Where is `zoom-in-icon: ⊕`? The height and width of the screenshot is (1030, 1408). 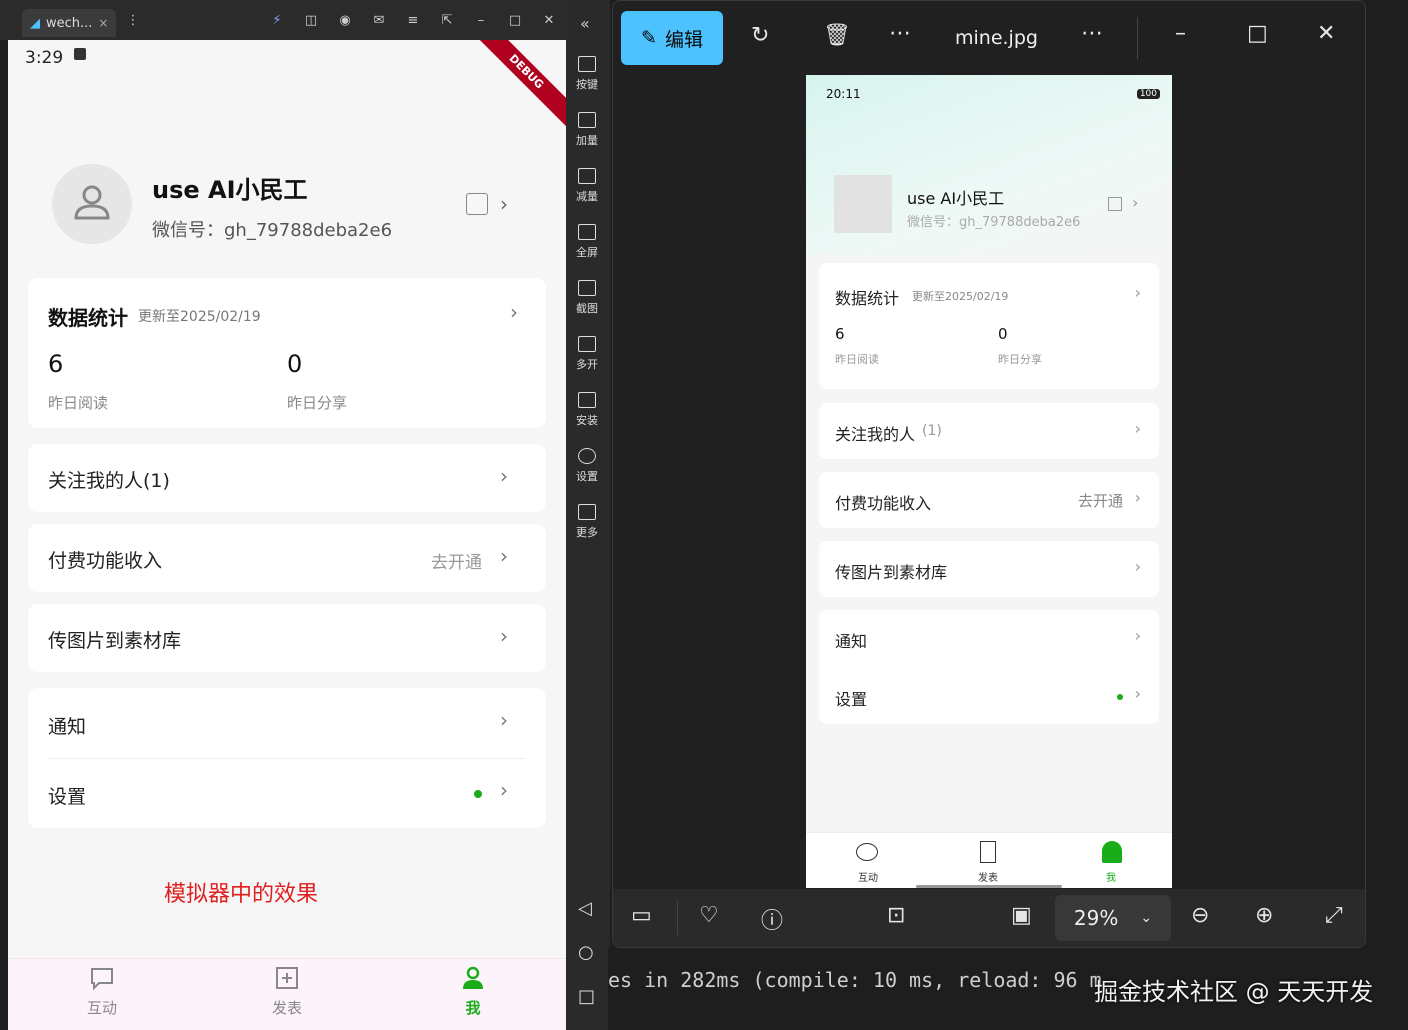
zoom-in-icon: ⊕ is located at coordinates (1264, 915).